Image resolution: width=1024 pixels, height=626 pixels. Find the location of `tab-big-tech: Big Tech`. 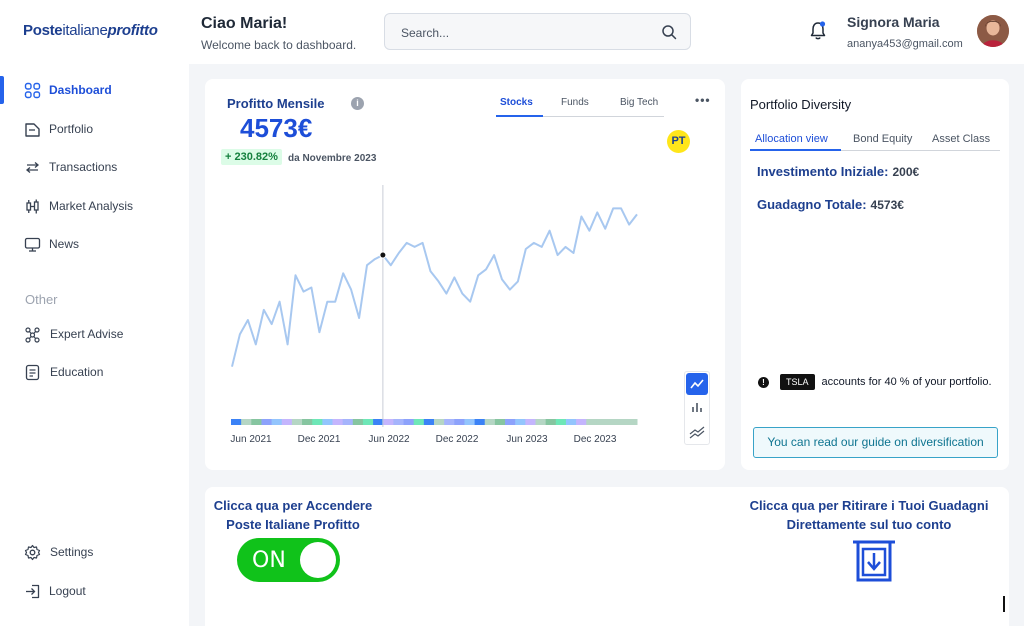

tab-big-tech: Big Tech is located at coordinates (639, 102).